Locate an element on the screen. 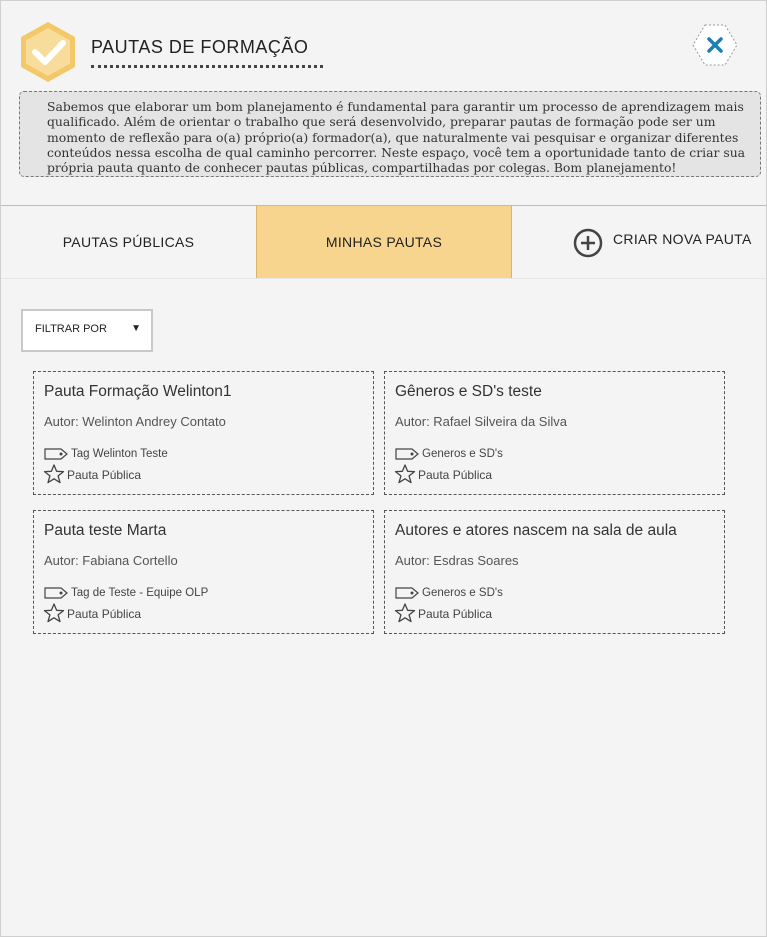  checkmark-hexagon-icon is located at coordinates (48, 52).